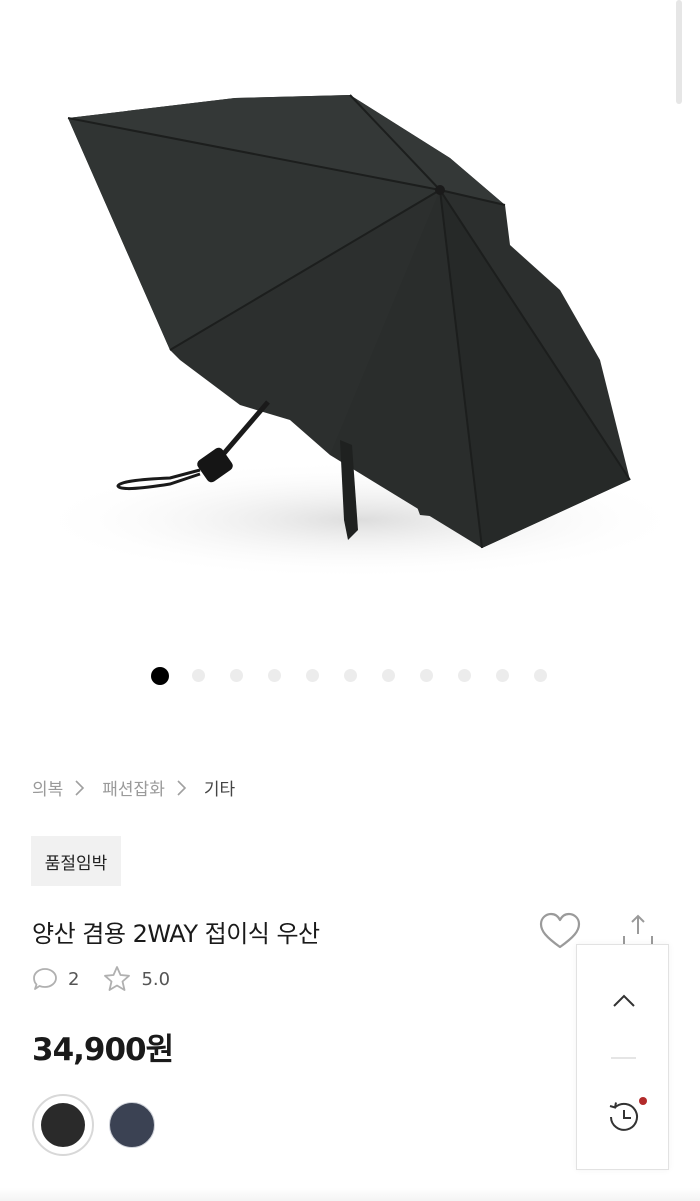  I want to click on comment-icon, so click(45, 979).